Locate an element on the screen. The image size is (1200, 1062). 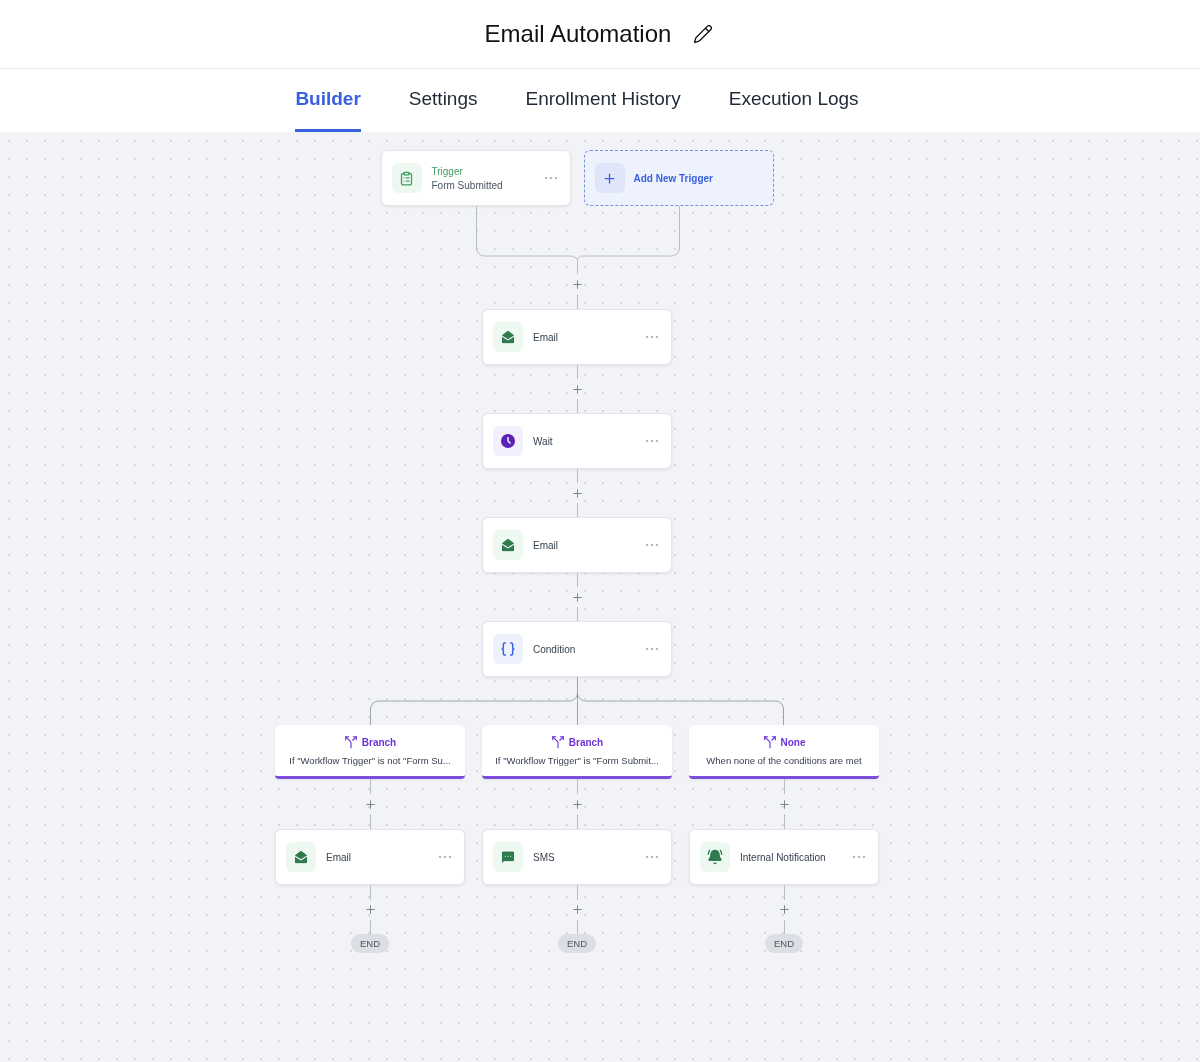
branch-card: None When none of the conditions are met is located at coordinates (784, 752).